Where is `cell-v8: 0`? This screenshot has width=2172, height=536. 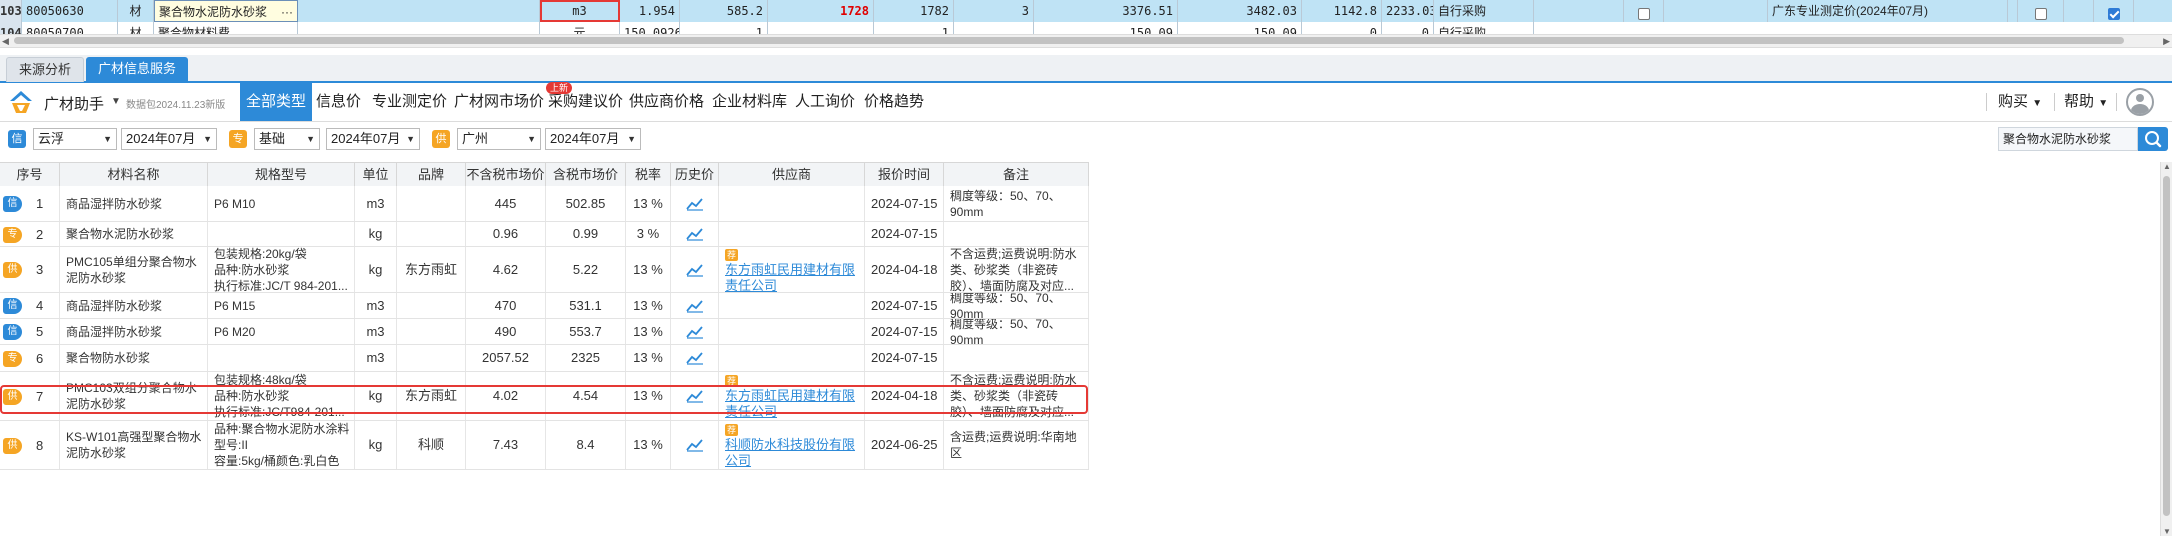 cell-v8: 0 is located at coordinates (1408, 28).